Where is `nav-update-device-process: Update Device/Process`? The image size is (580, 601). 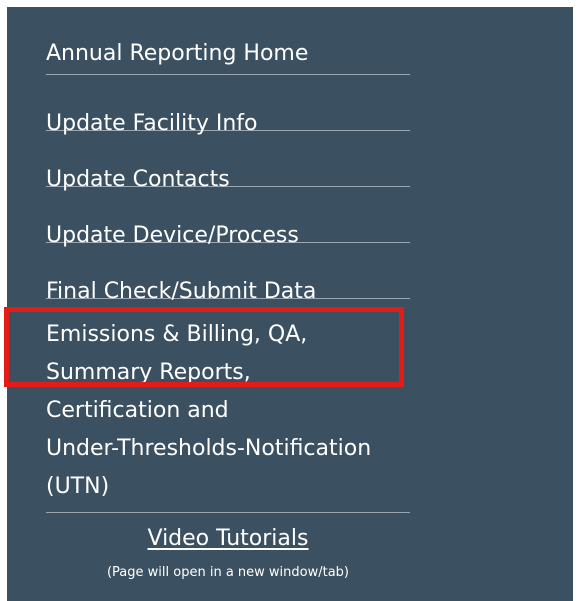
nav-update-device-process: Update Device/Process is located at coordinates (228, 217).